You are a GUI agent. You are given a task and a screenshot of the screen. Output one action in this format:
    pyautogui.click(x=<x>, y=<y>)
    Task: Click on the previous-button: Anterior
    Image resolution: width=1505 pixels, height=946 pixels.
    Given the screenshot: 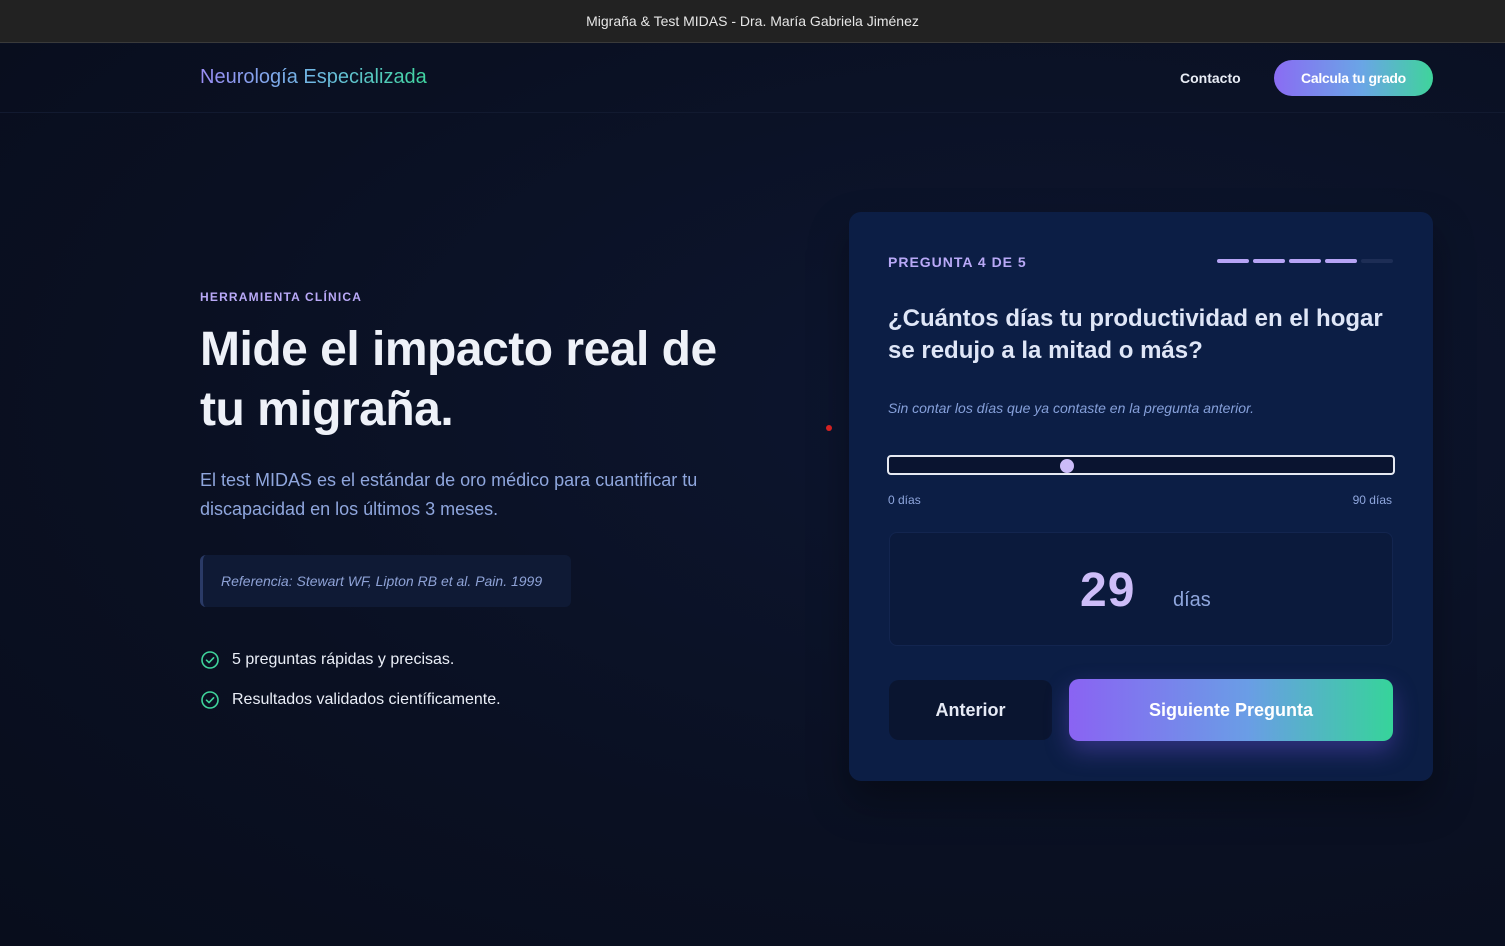 What is the action you would take?
    pyautogui.click(x=970, y=710)
    